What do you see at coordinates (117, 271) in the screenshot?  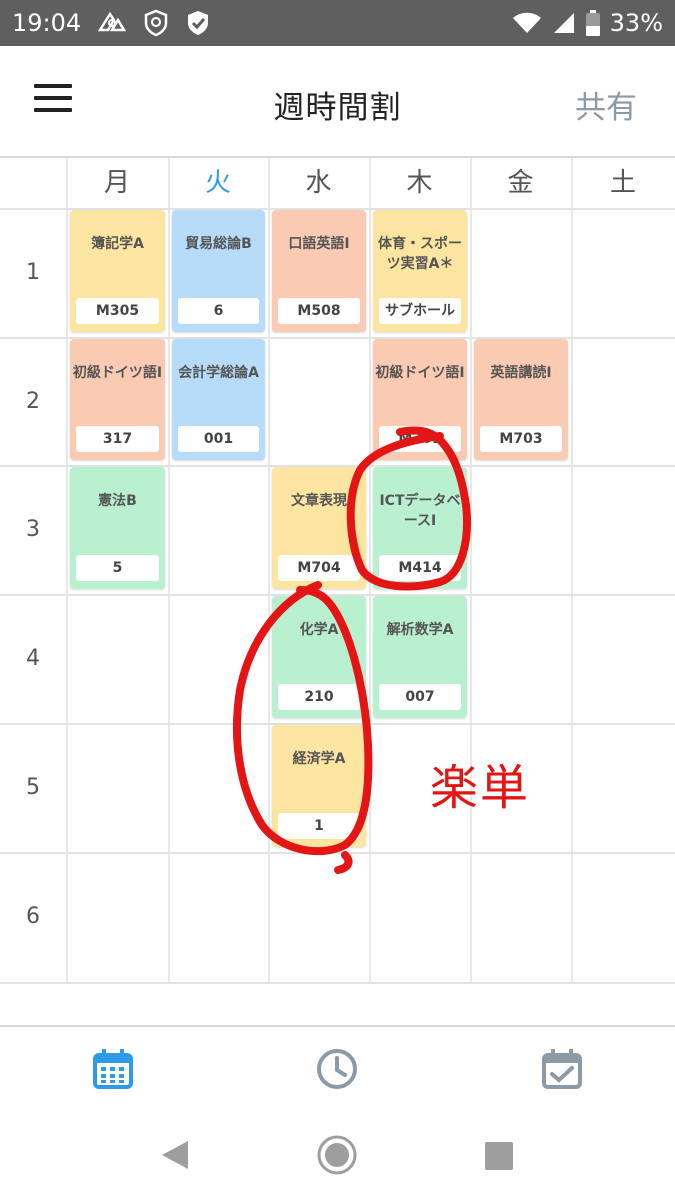 I see `class-cell: 簿記学A M305` at bounding box center [117, 271].